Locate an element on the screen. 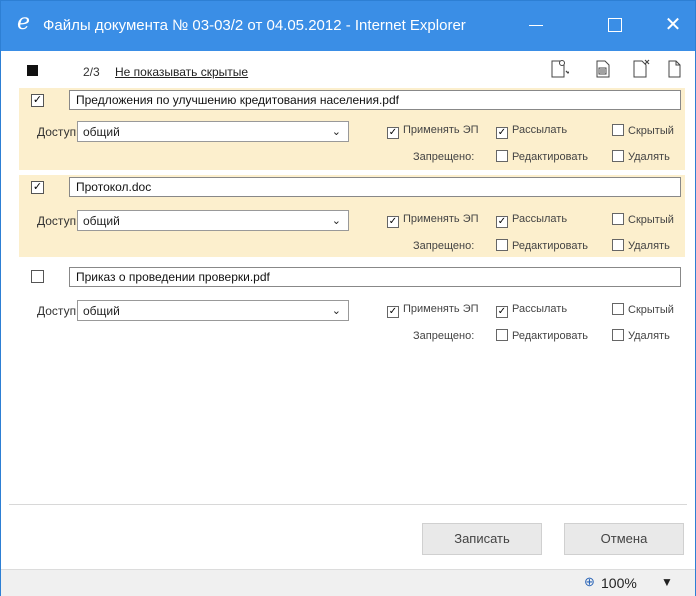 The width and height of the screenshot is (696, 596). file-name-field: Приказ о проведении проверки.pdf is located at coordinates (375, 277).